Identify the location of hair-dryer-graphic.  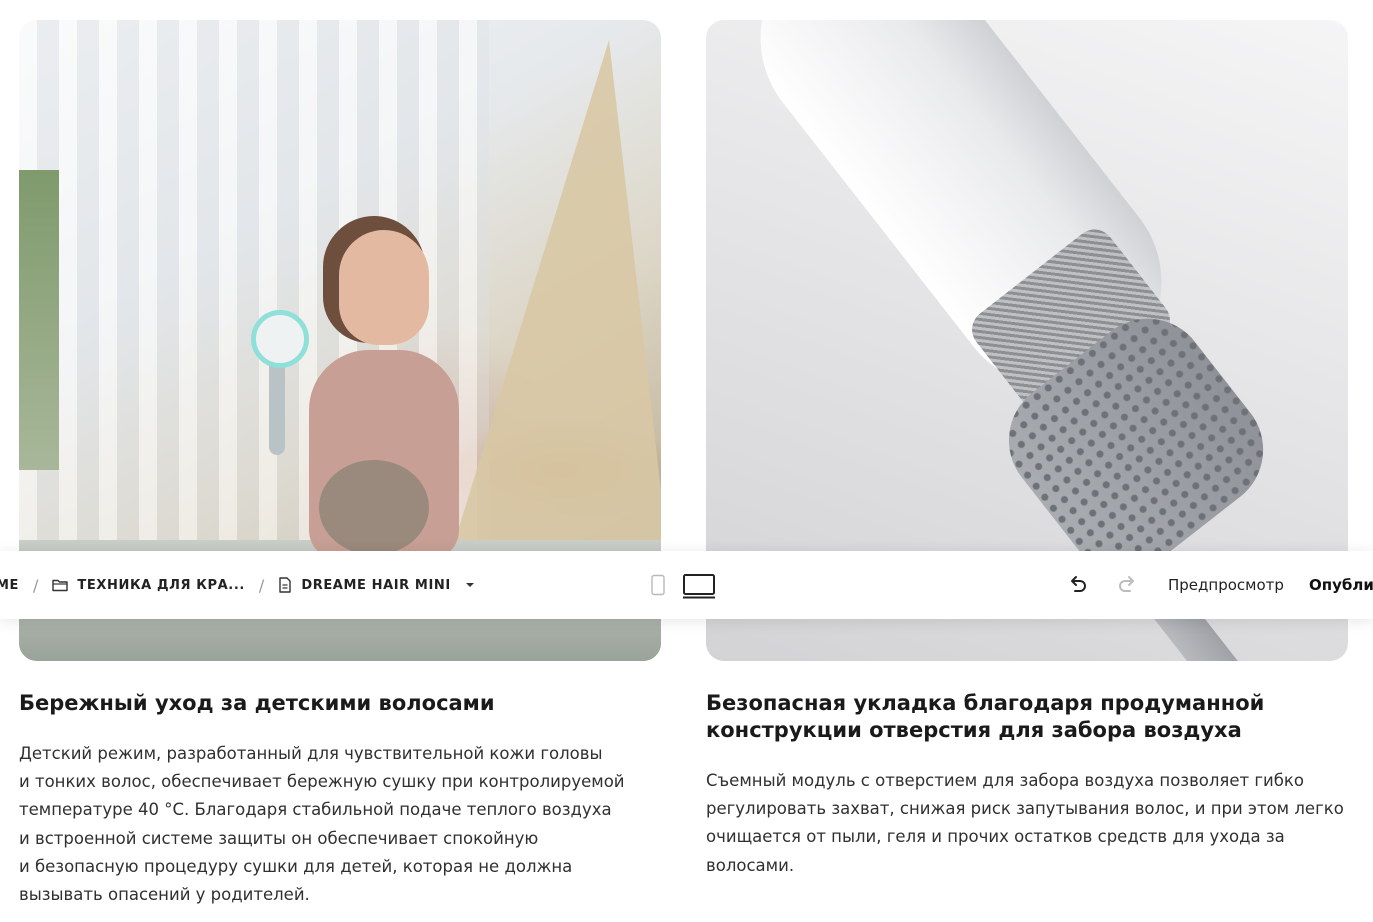
(280, 339).